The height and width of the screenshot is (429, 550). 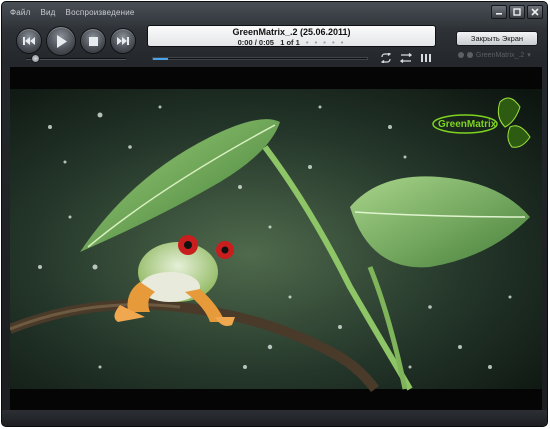 I want to click on track-time: 0:00 / 0:05, so click(x=255, y=42).